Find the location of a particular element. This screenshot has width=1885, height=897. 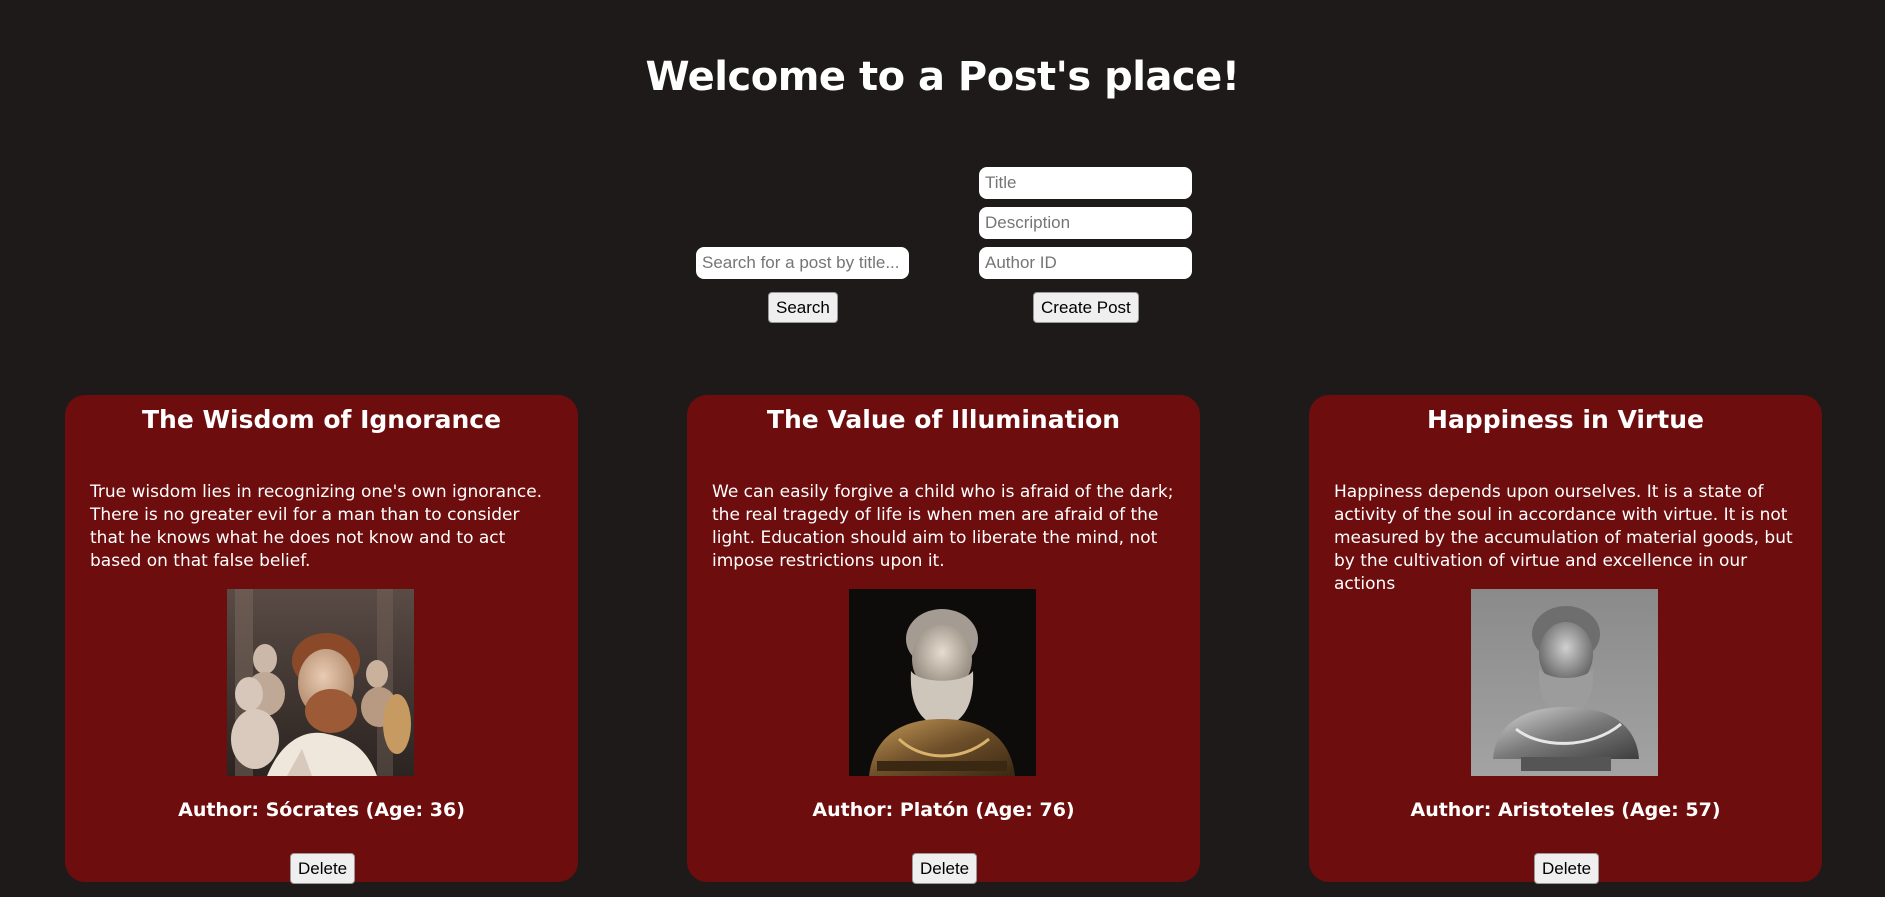

search-input is located at coordinates (802, 263).